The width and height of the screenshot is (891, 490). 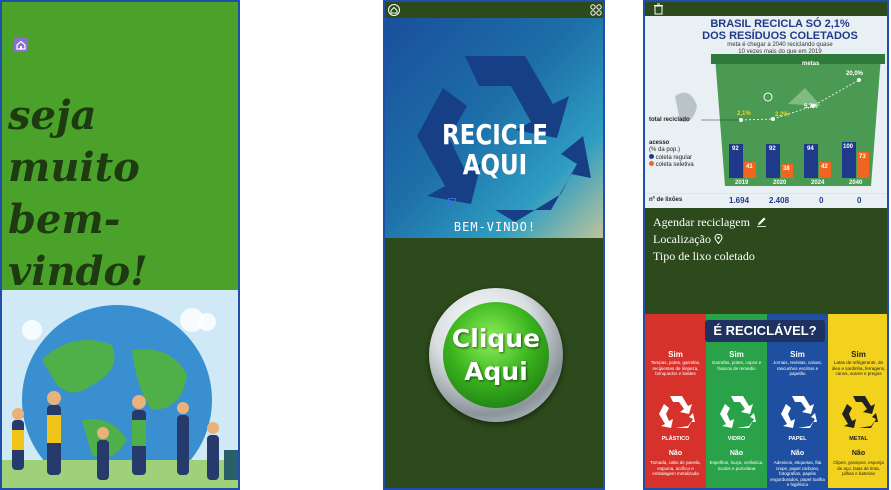 I want to click on seletiva-2040: 73, so click(x=862, y=157).